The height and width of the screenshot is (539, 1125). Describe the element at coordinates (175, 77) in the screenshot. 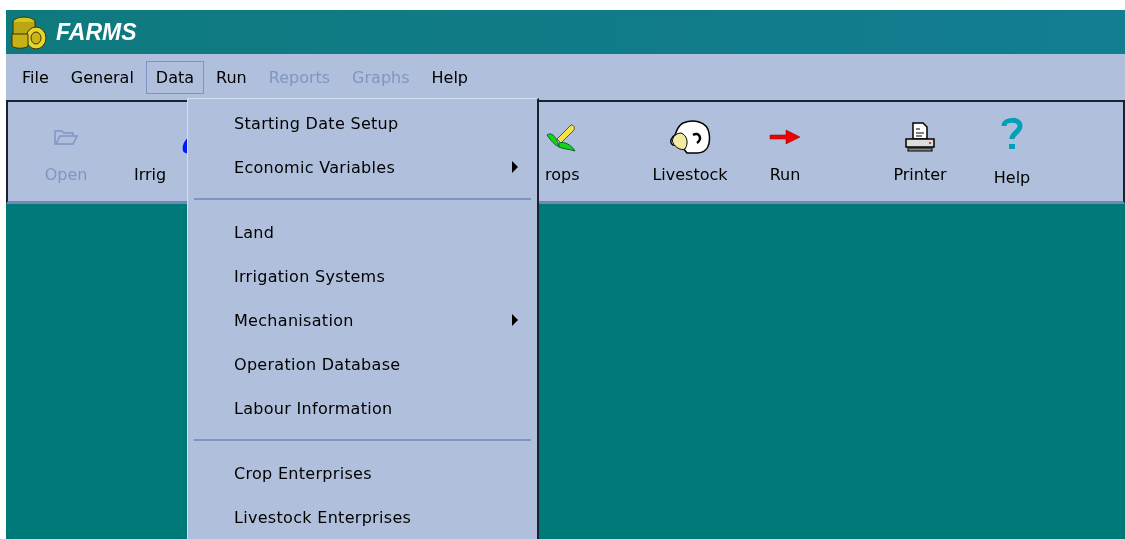

I see `menu-item: Data` at that location.